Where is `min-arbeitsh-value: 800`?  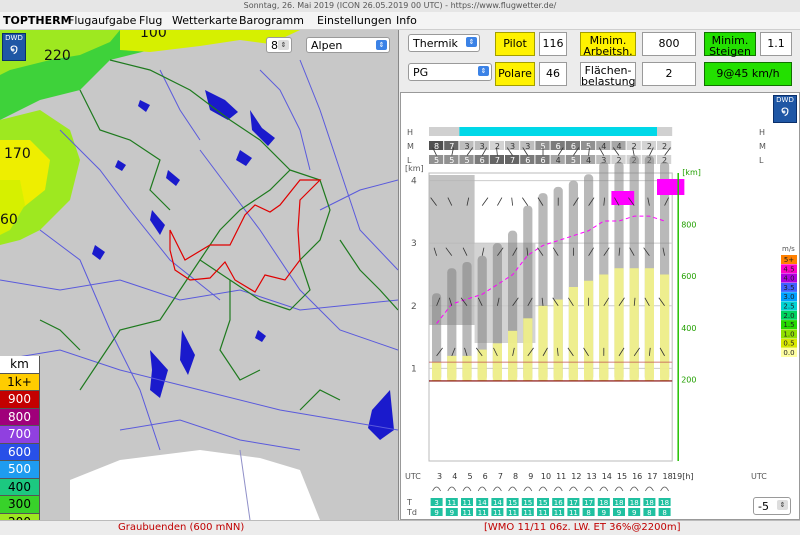
min-arbeitsh-value: 800 is located at coordinates (669, 44).